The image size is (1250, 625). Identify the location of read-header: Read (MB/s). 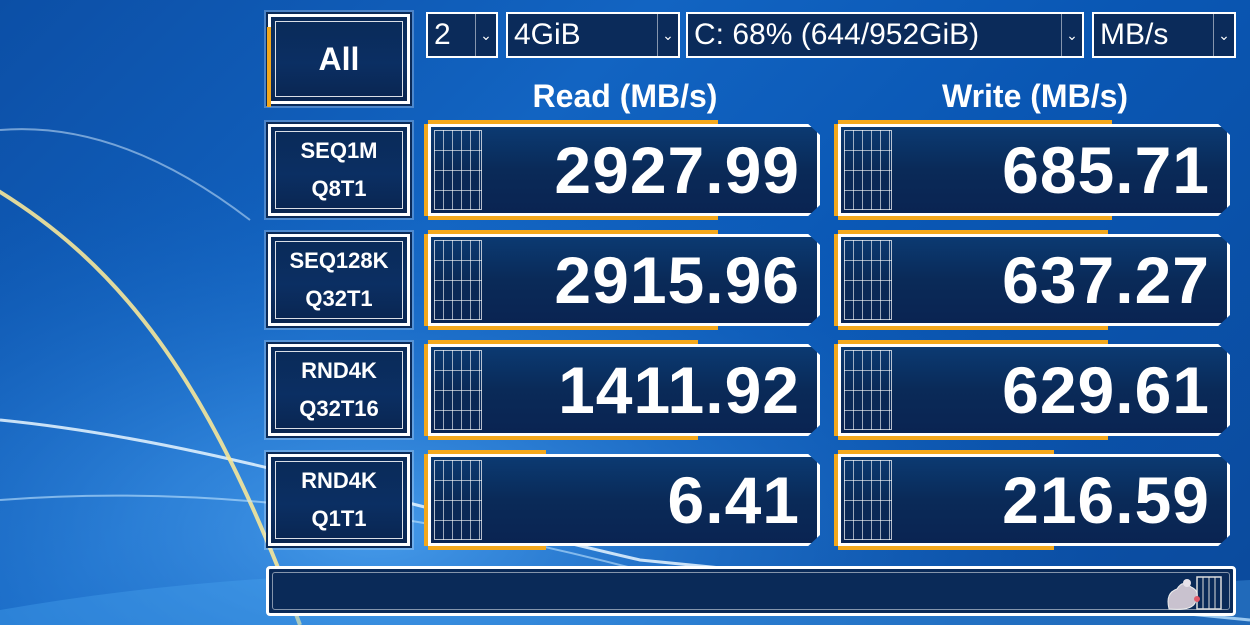
(625, 96).